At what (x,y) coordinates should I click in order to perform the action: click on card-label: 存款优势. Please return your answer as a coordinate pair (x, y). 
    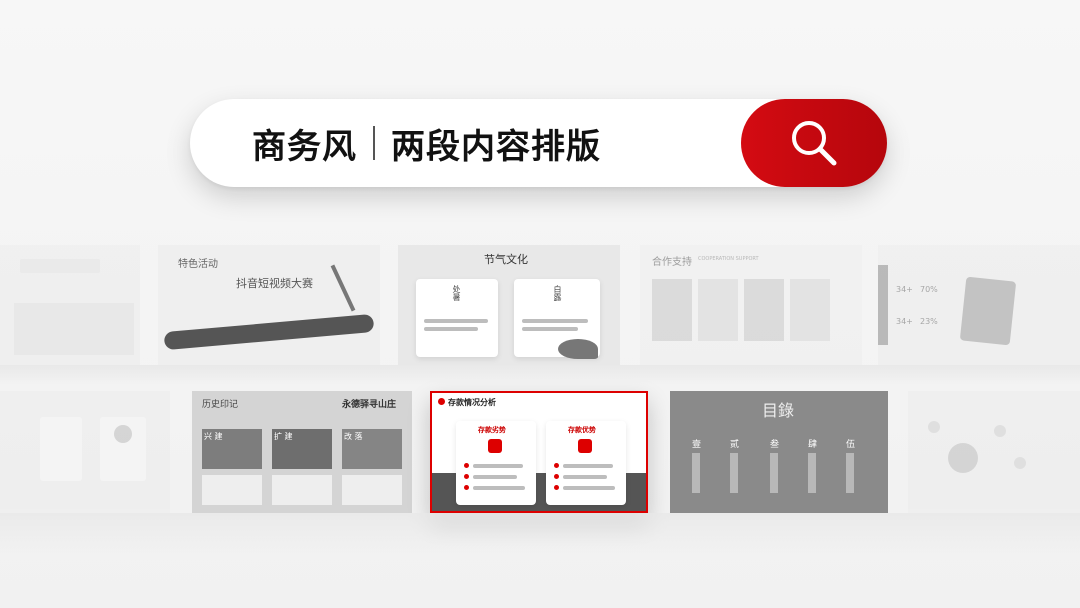
    Looking at the image, I should click on (582, 430).